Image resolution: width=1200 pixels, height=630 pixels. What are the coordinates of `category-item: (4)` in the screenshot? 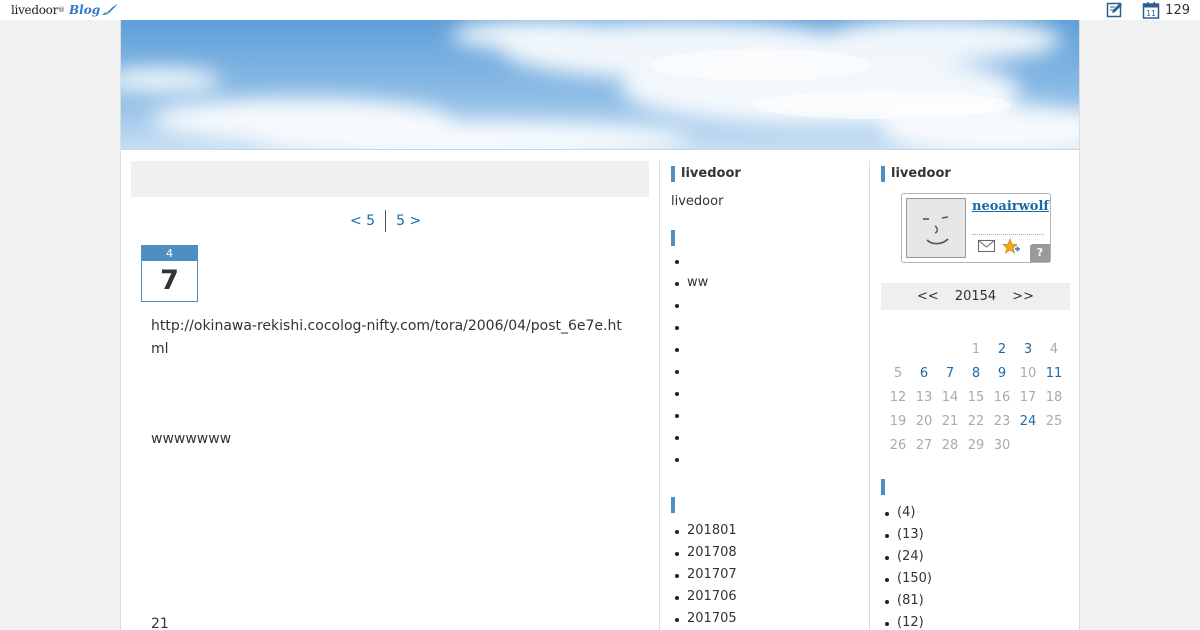 It's located at (975, 516).